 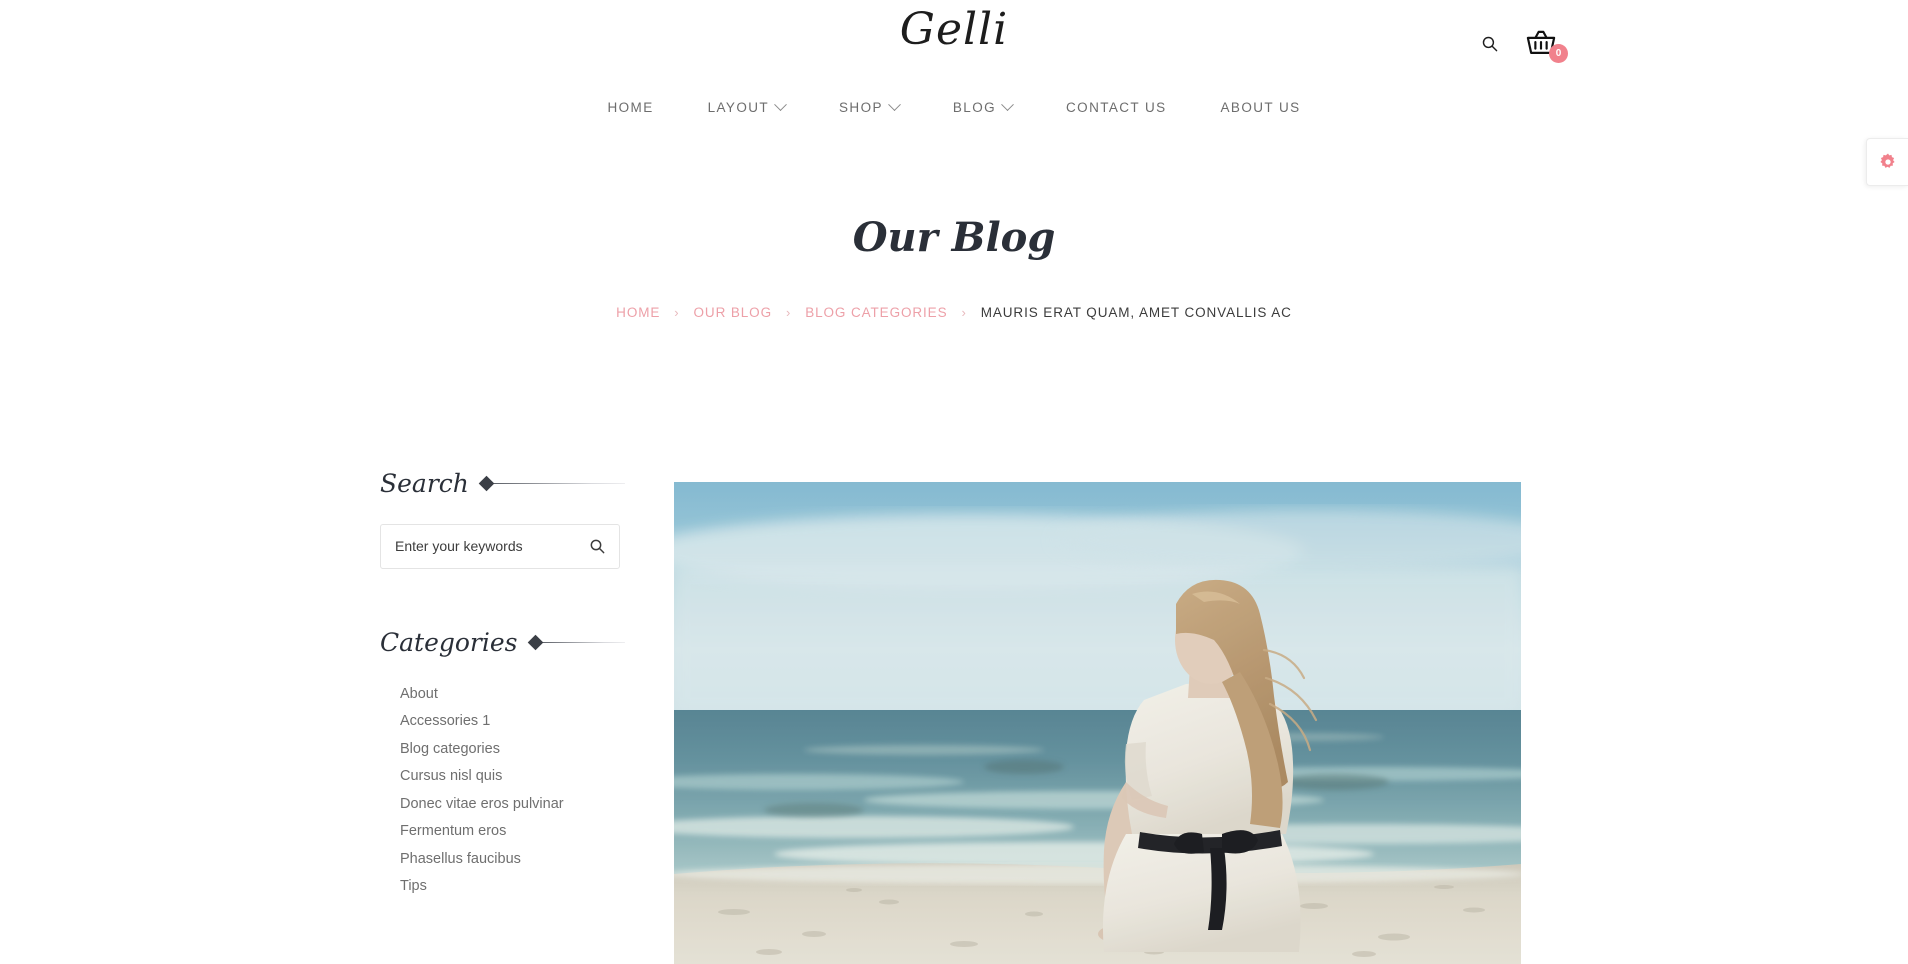 I want to click on search-toggle-button, so click(x=1489, y=43).